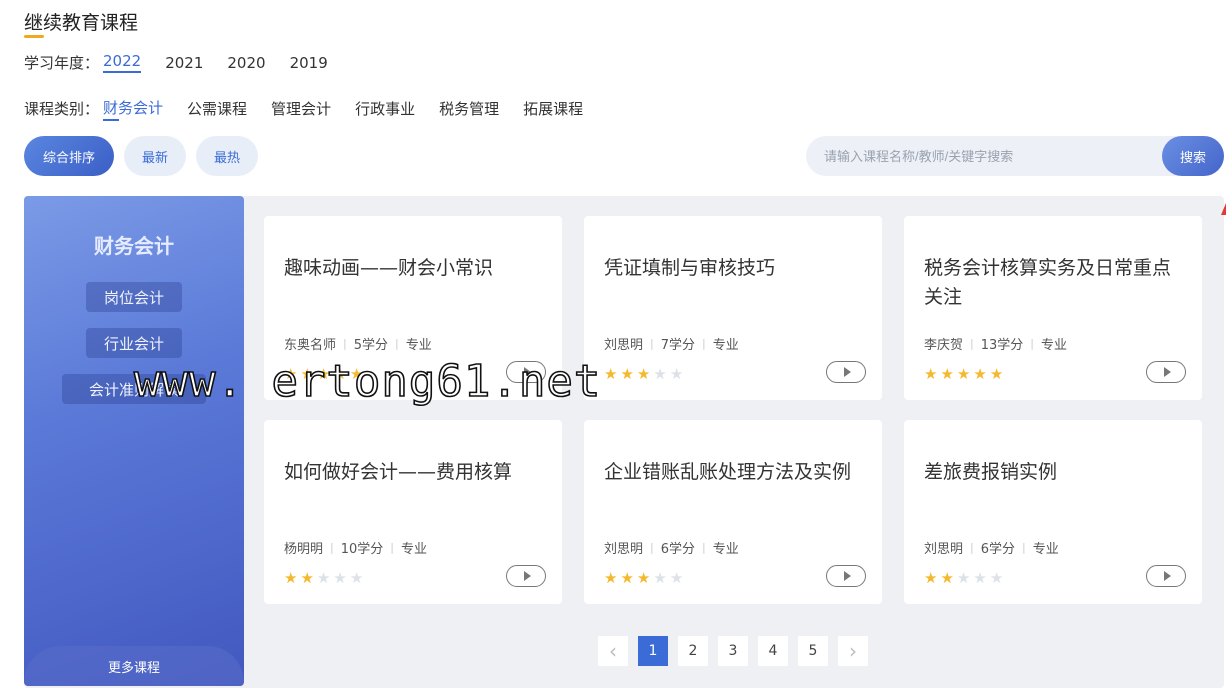 The image size is (1226, 696). I want to click on search-box: 搜索, so click(1015, 156).